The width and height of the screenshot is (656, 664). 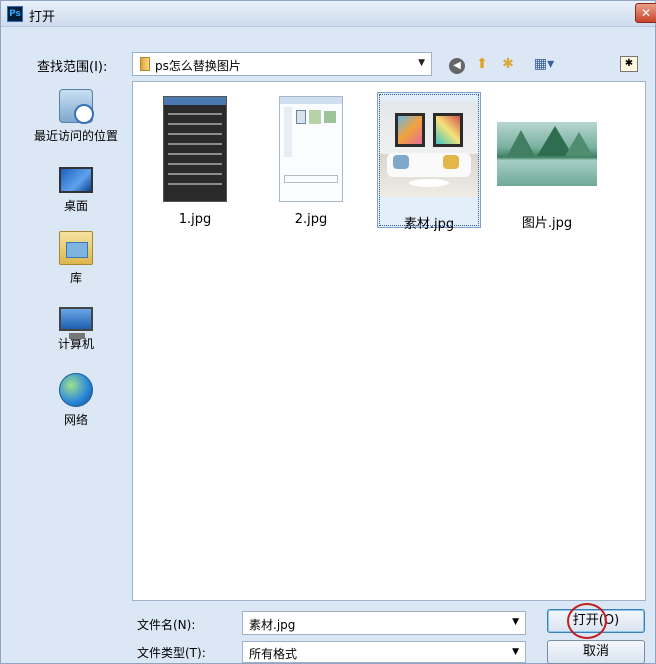 What do you see at coordinates (75, 206) in the screenshot?
I see `place-label: 桌面` at bounding box center [75, 206].